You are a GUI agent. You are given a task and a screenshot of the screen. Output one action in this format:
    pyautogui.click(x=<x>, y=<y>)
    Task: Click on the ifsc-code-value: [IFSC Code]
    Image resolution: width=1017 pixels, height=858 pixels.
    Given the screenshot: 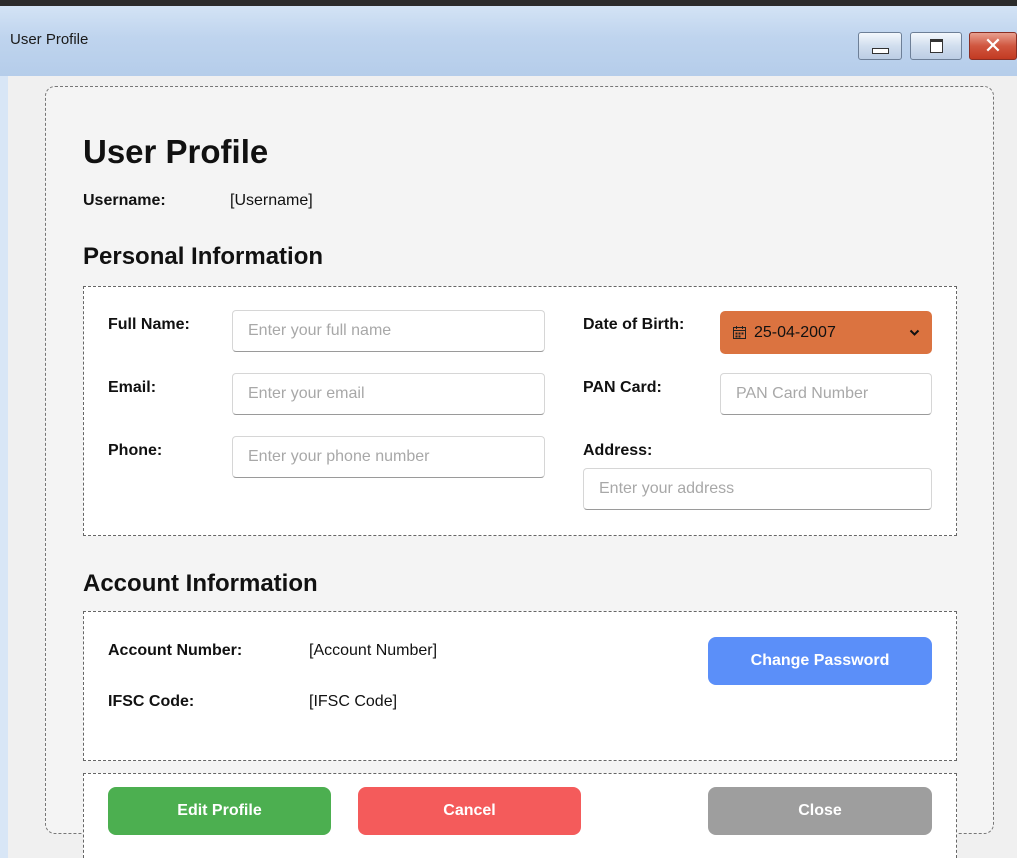 What is the action you would take?
    pyautogui.click(x=353, y=701)
    